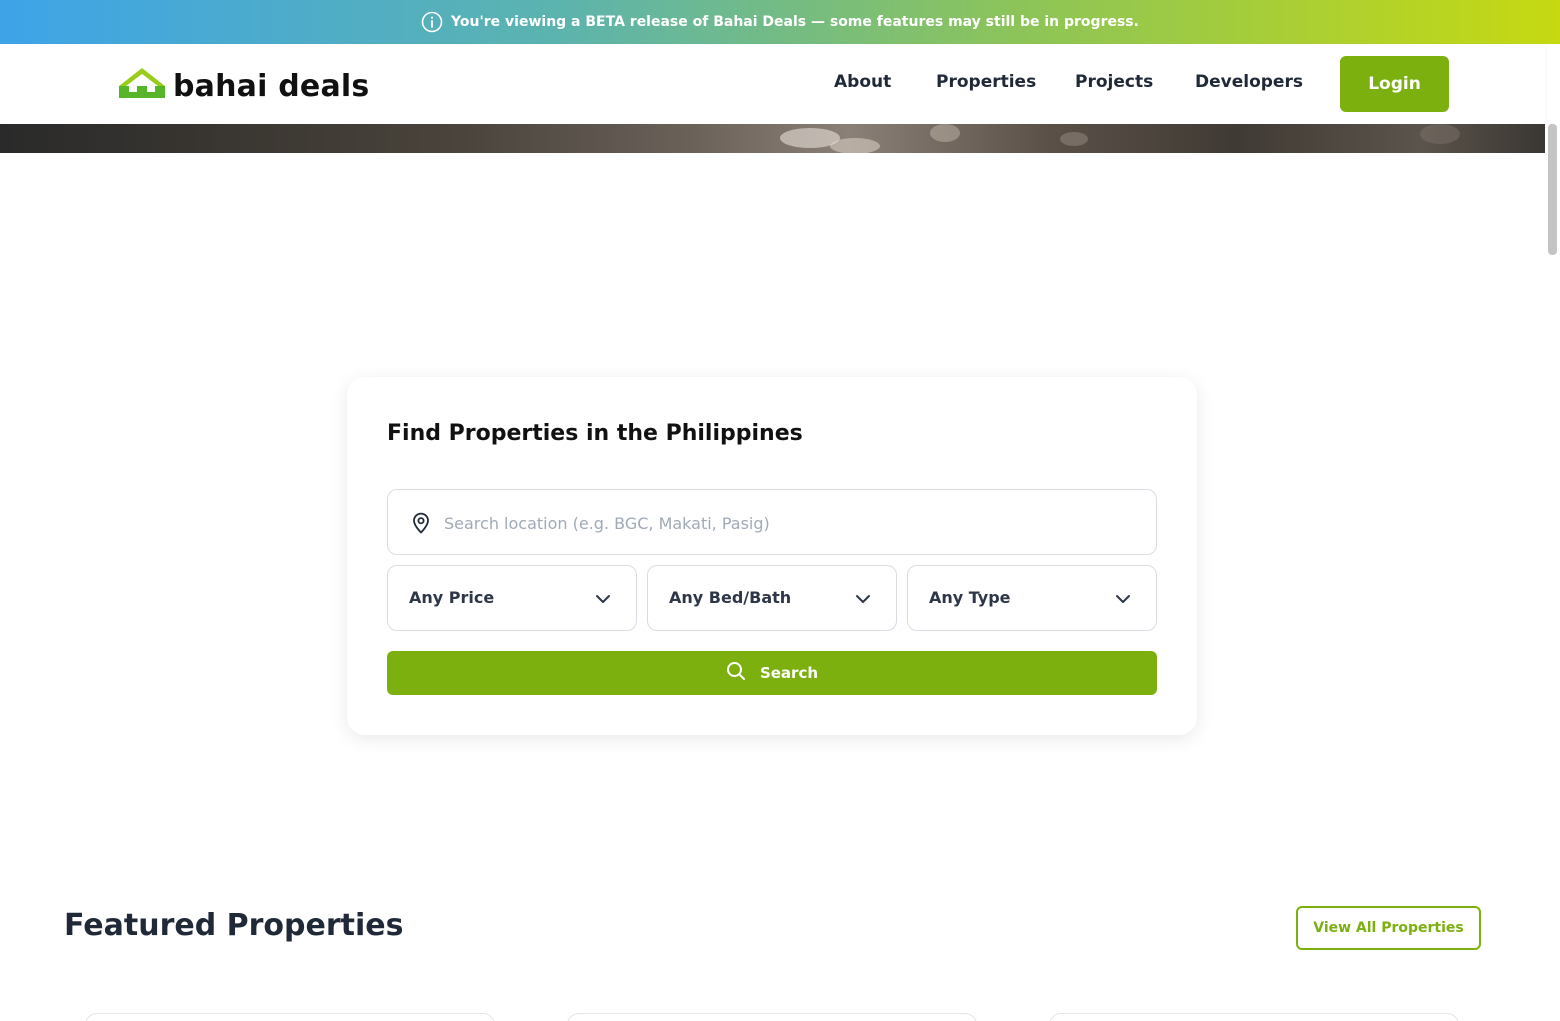  What do you see at coordinates (271, 86) in the screenshot?
I see `logo-text: bahai deals` at bounding box center [271, 86].